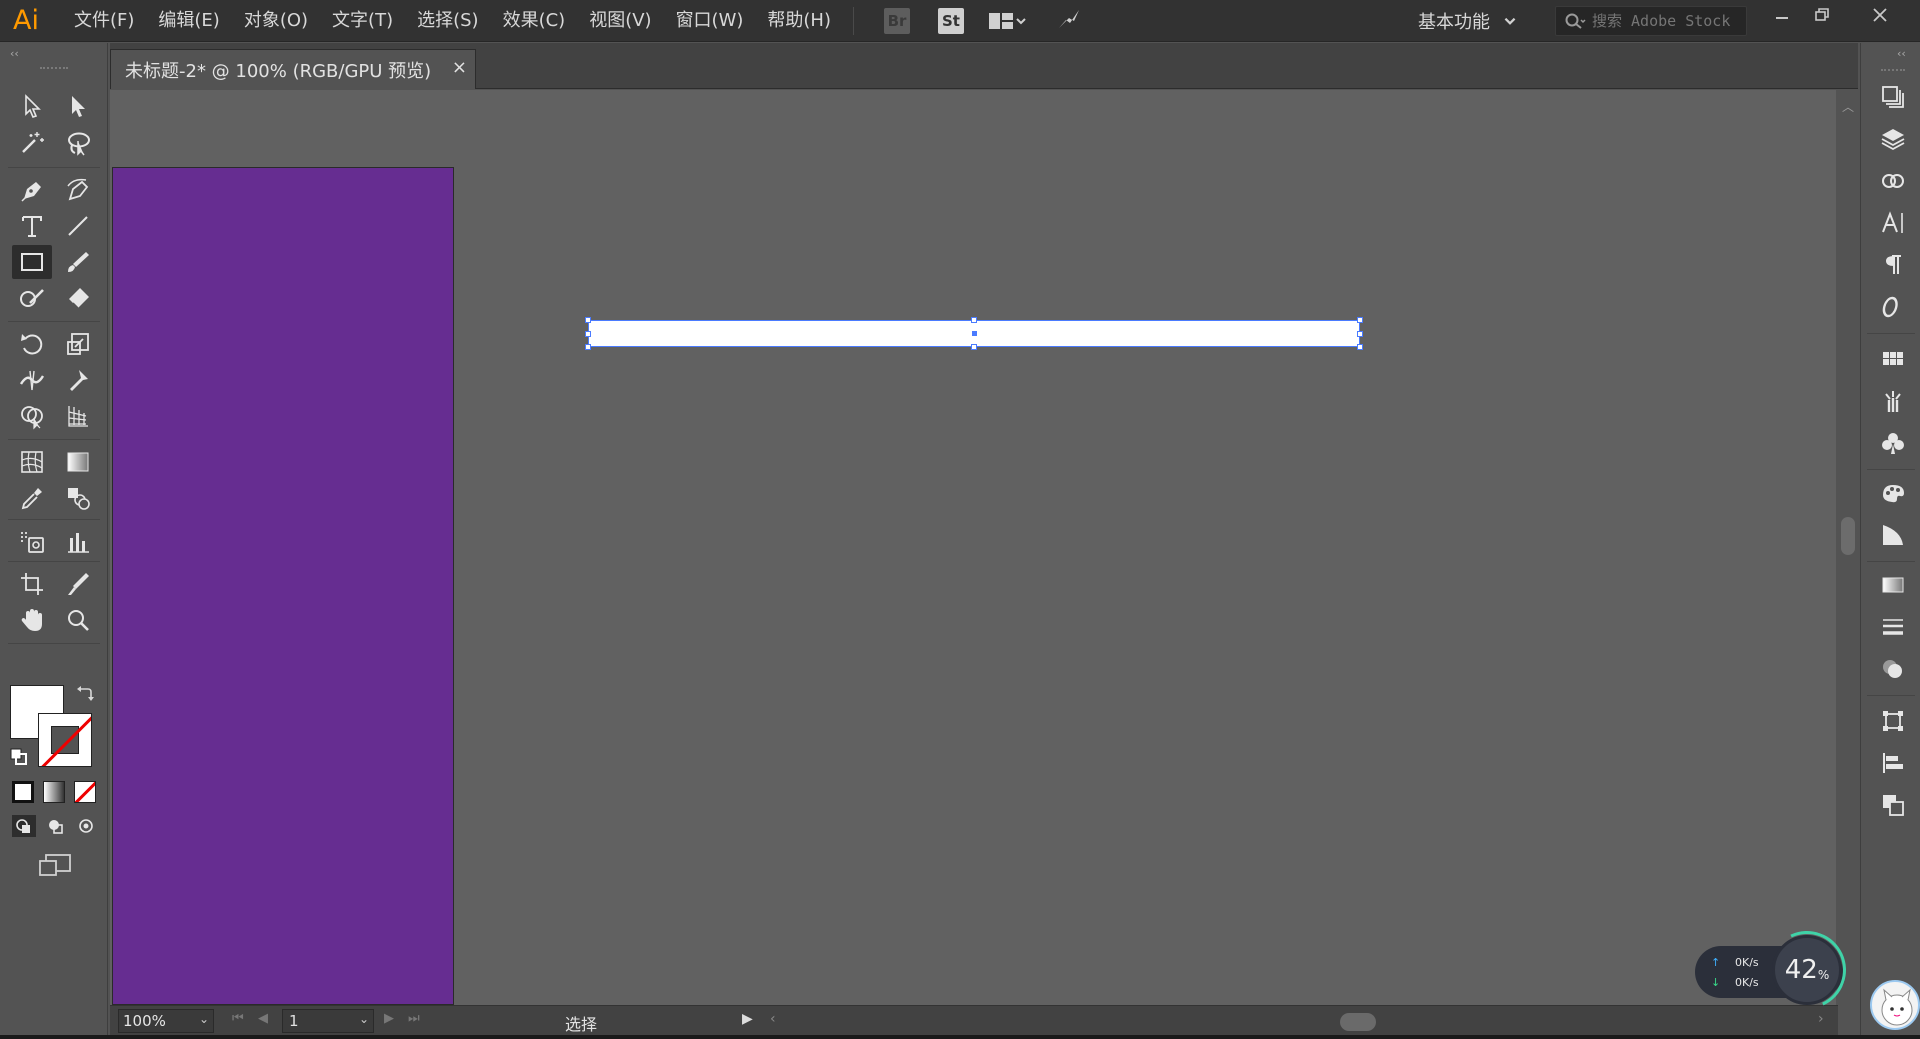 This screenshot has width=1920, height=1039. I want to click on scroll-up-icon: ︿, so click(1848, 106).